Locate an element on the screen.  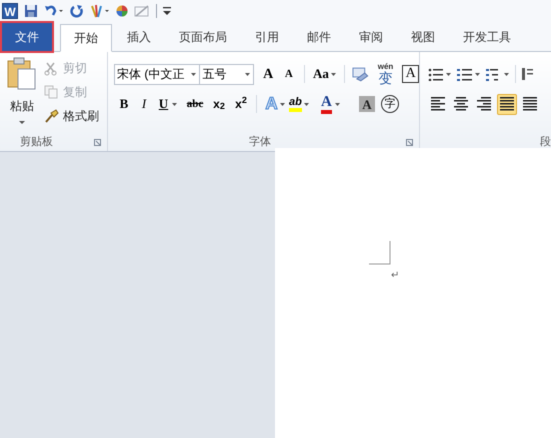
shrink-font-button: A is located at coordinates (289, 74).